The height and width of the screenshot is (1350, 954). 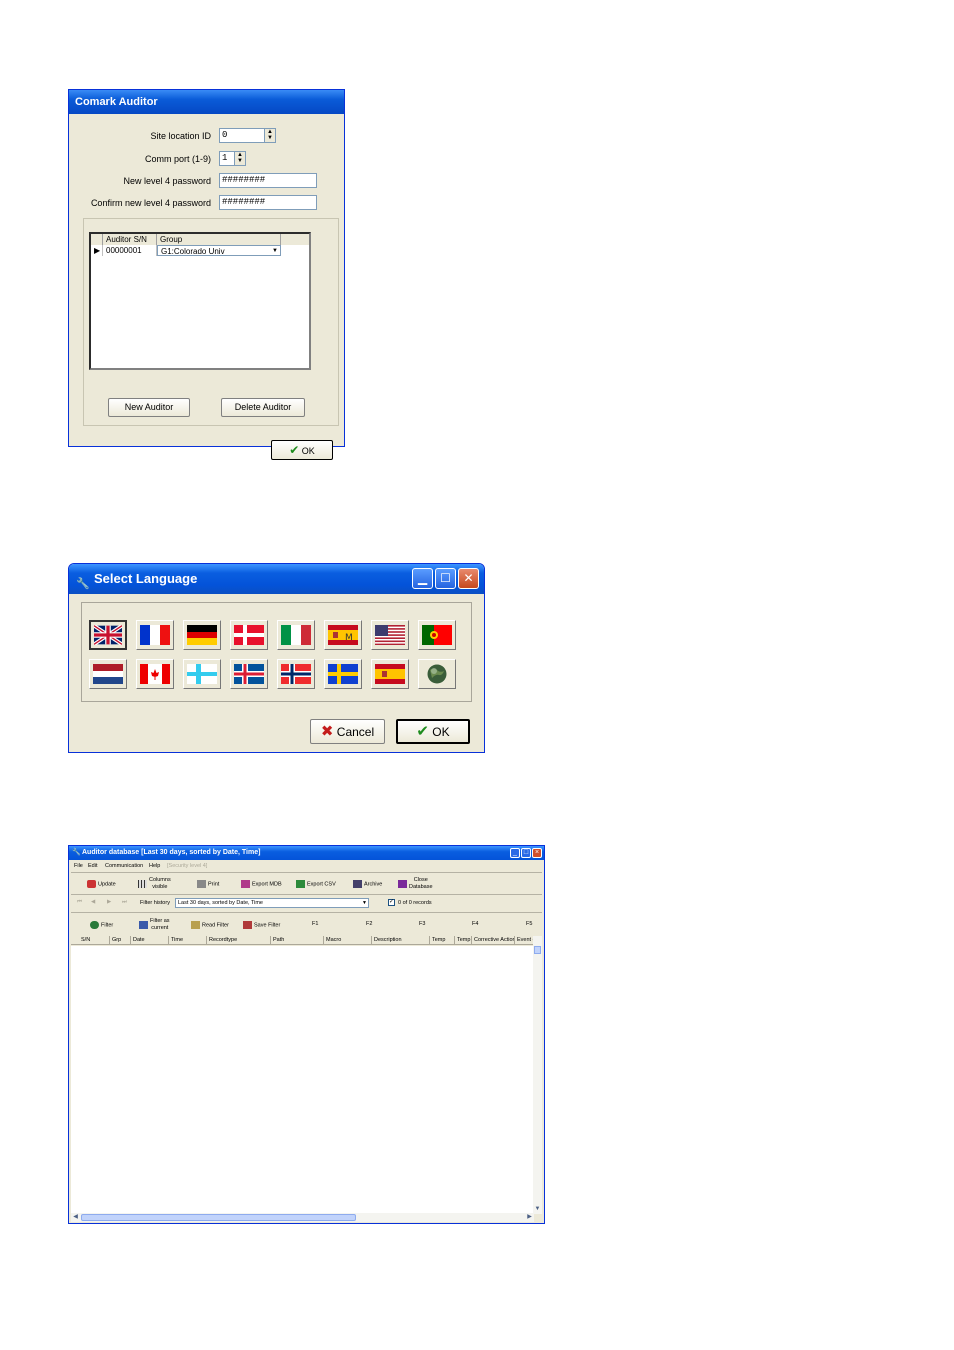 What do you see at coordinates (343, 674) in the screenshot?
I see `sweden-flag-button` at bounding box center [343, 674].